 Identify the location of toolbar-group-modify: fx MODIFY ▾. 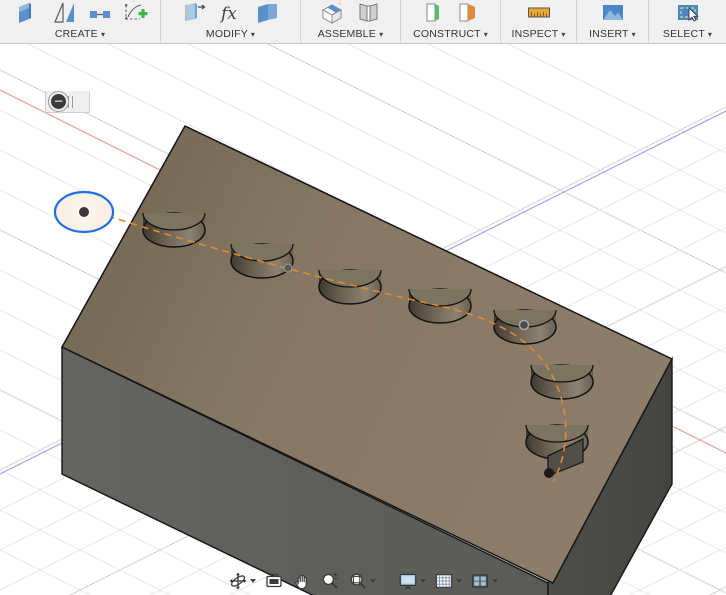
(230, 21).